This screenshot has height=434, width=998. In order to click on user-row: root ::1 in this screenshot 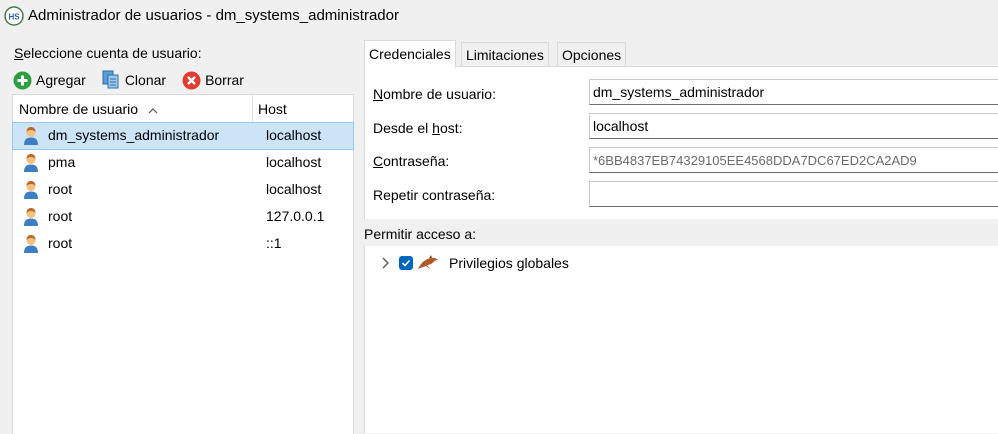, I will do `click(183, 244)`.